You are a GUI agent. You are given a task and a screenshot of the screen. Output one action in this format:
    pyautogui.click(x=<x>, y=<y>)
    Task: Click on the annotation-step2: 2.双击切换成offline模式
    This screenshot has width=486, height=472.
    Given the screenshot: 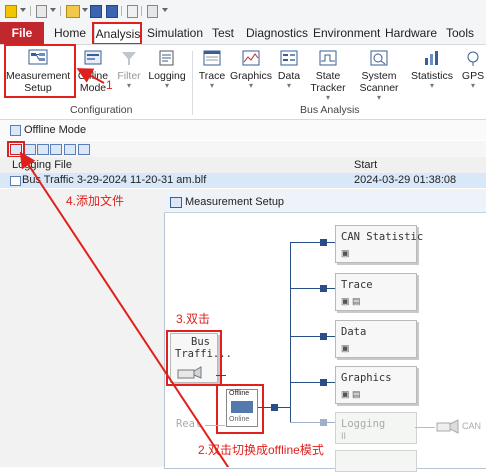 What is the action you would take?
    pyautogui.click(x=261, y=450)
    